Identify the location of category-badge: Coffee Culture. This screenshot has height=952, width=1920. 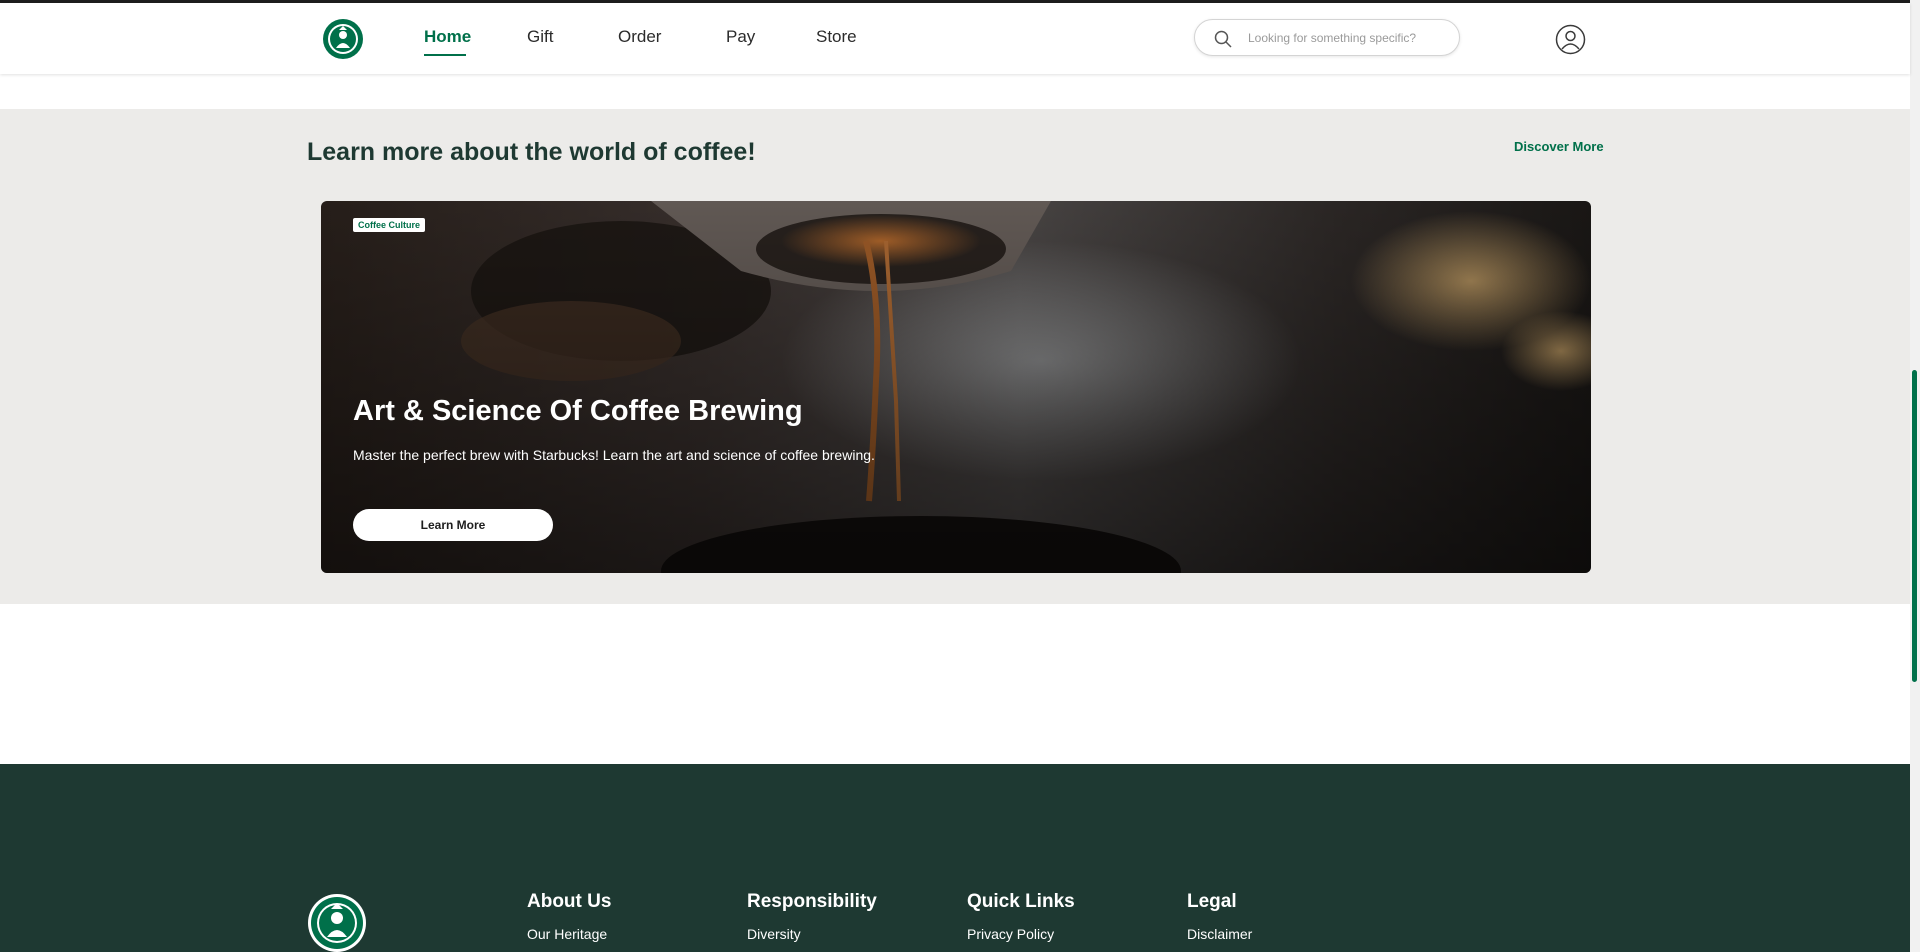
(389, 225).